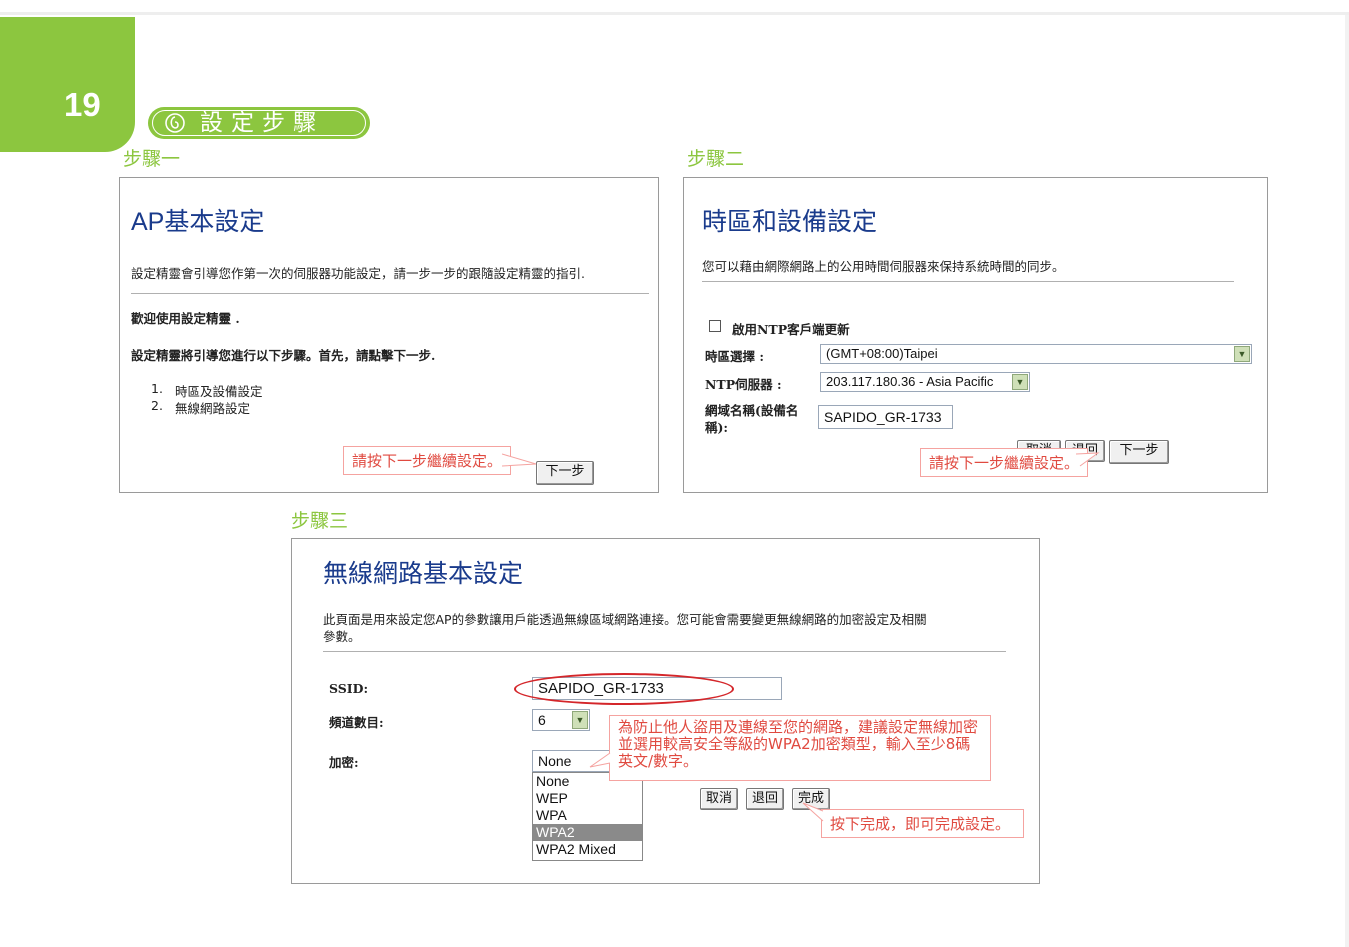 The image size is (1349, 947). What do you see at coordinates (157, 405) in the screenshot?
I see `step1-list-num-2: 2.` at bounding box center [157, 405].